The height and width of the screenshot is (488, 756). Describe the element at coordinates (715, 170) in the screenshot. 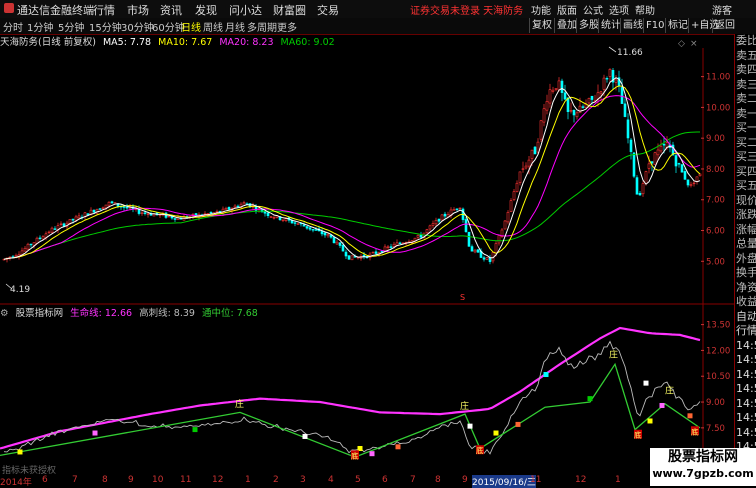

I see `price-tick-label: 8.00` at that location.